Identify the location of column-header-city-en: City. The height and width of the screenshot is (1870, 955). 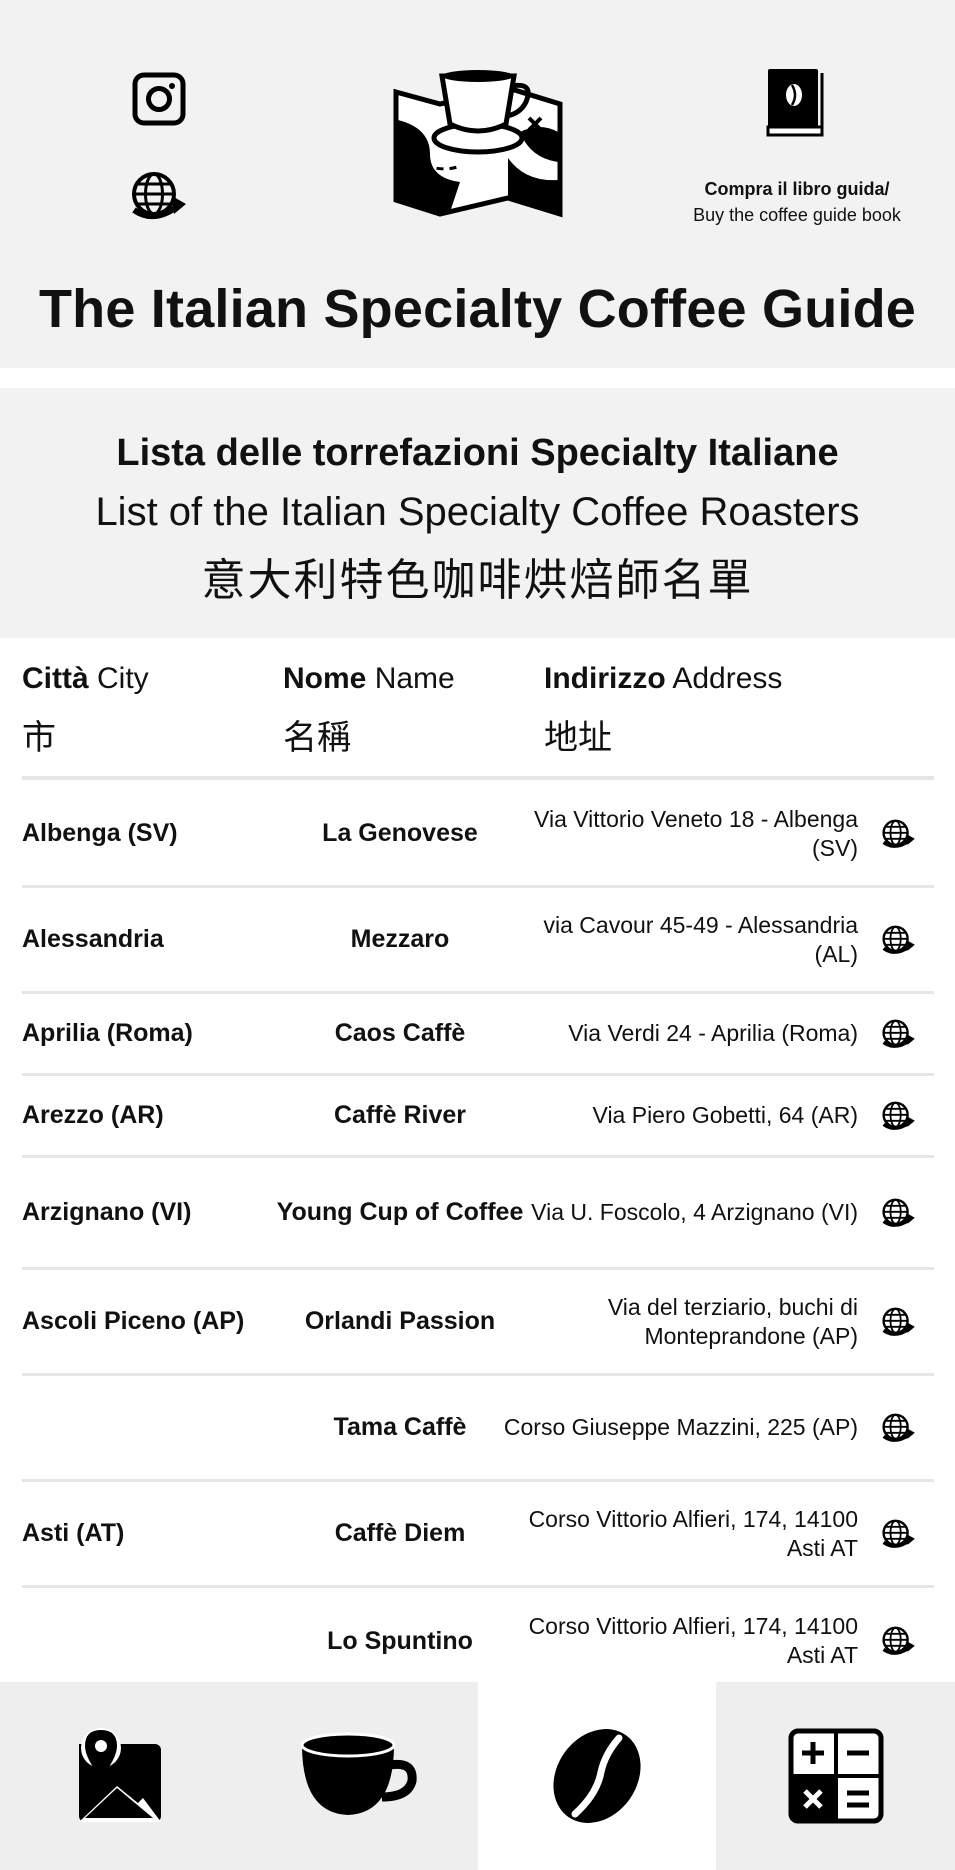
(123, 678).